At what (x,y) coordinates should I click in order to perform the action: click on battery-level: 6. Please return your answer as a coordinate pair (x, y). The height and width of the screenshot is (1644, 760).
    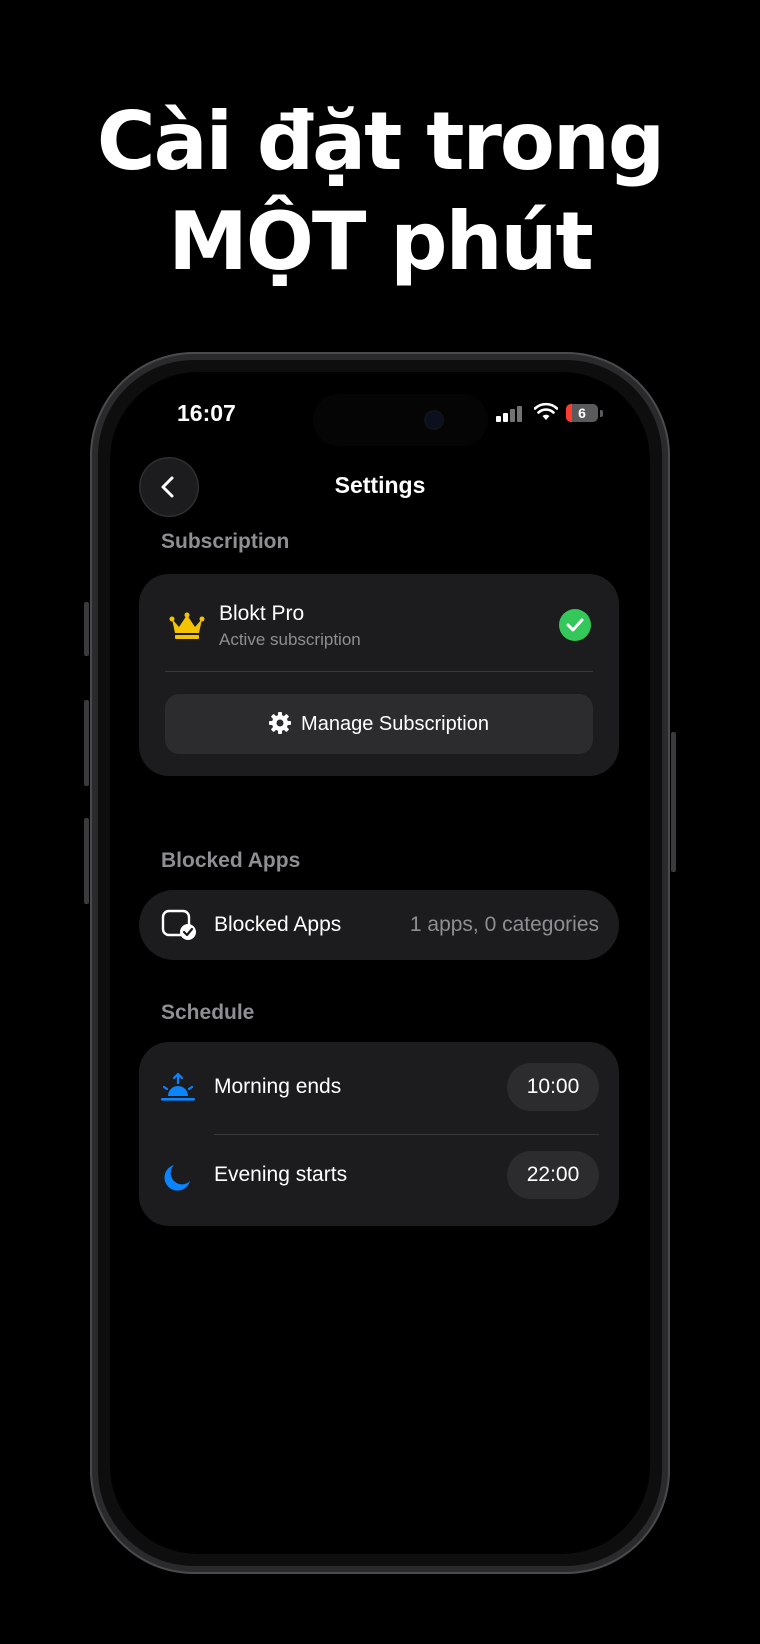
    Looking at the image, I should click on (582, 413).